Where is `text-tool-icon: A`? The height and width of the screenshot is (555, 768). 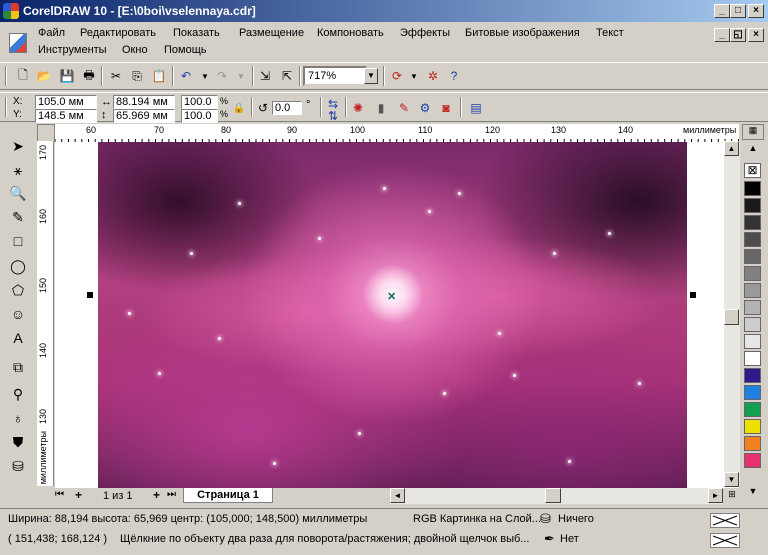
text-tool-icon: A is located at coordinates (18, 338).